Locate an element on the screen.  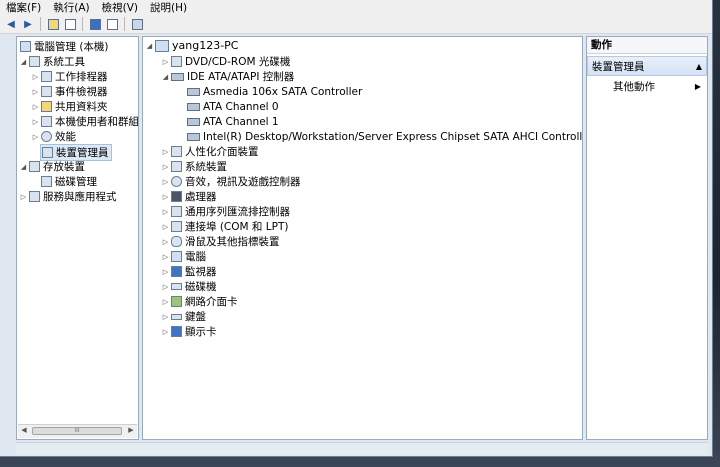
device-category-dvd: ▷ DVD/CD-ROM 光碟機 is located at coordinates (225, 61).